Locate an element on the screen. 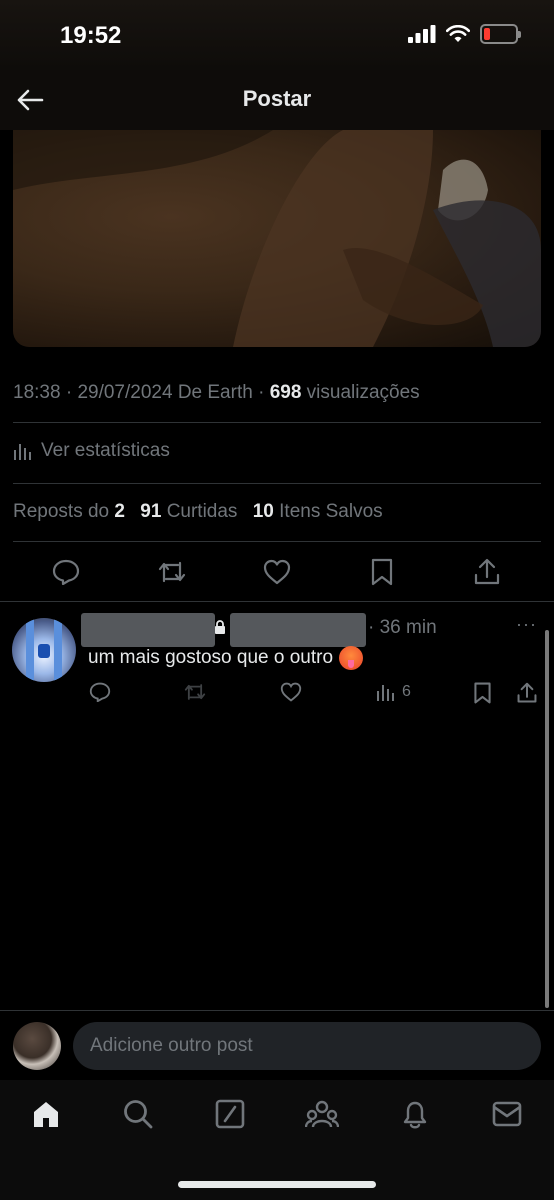 Image resolution: width=554 pixels, height=1200 pixels. reply-time: · 36 min is located at coordinates (402, 627).